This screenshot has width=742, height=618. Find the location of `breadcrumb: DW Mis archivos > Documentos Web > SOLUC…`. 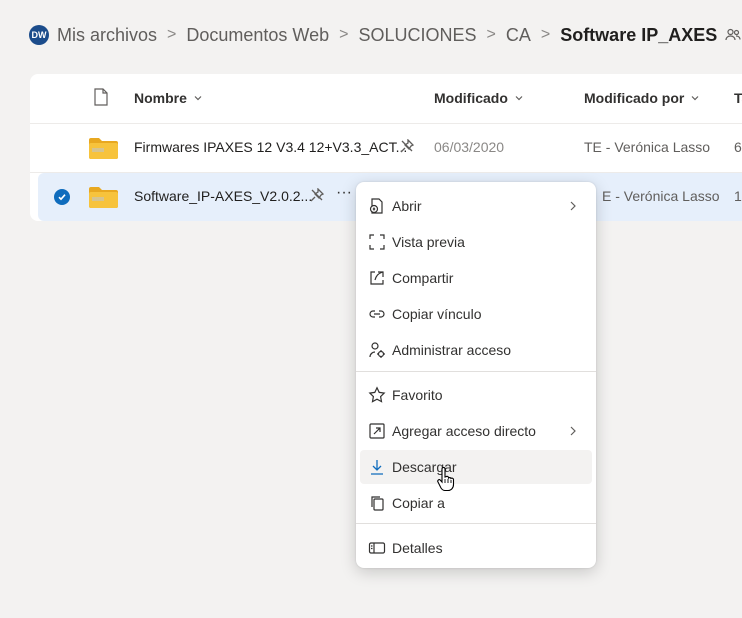

breadcrumb: DW Mis archivos > Documentos Web > SOLUC… is located at coordinates (385, 35).